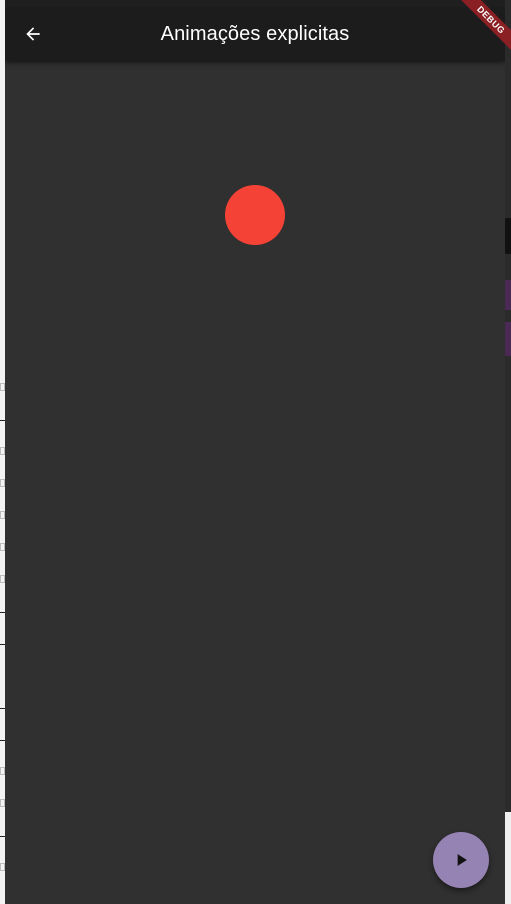  Describe the element at coordinates (255, 215) in the screenshot. I see `animated-ball` at that location.